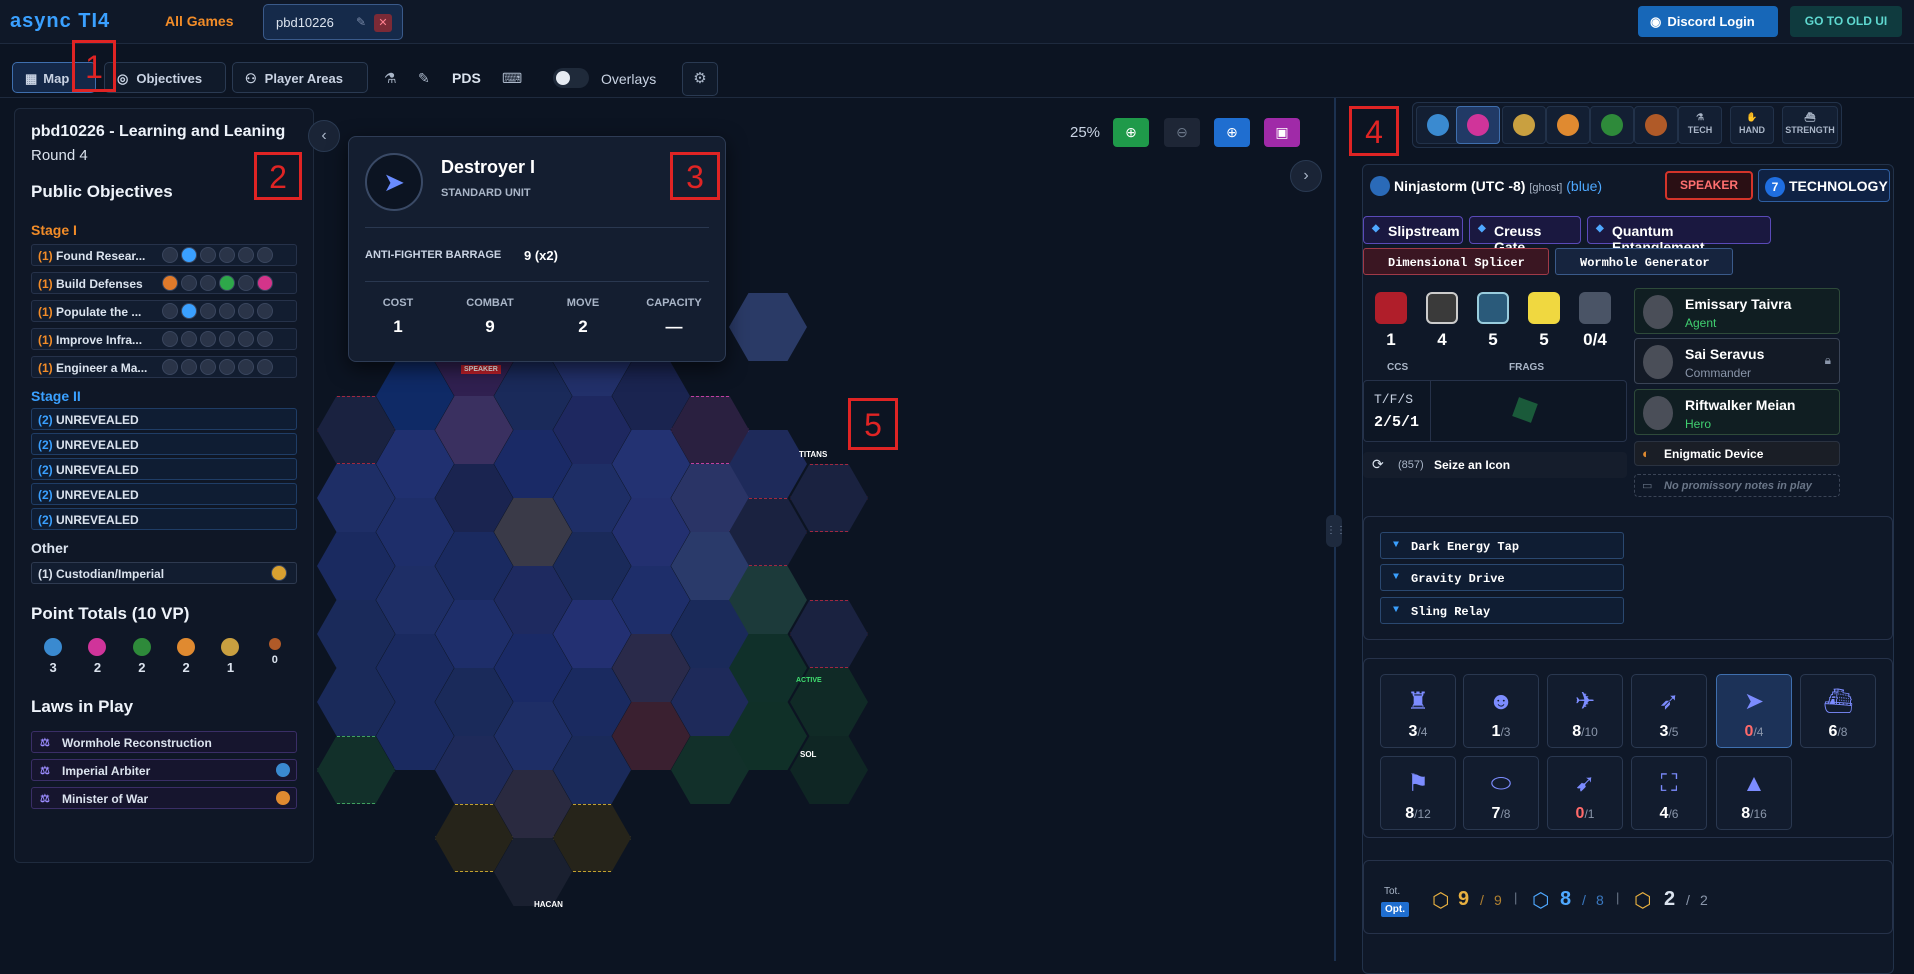 The image size is (1914, 974). Describe the element at coordinates (466, 78) in the screenshot. I see `pds-button: PDS` at that location.